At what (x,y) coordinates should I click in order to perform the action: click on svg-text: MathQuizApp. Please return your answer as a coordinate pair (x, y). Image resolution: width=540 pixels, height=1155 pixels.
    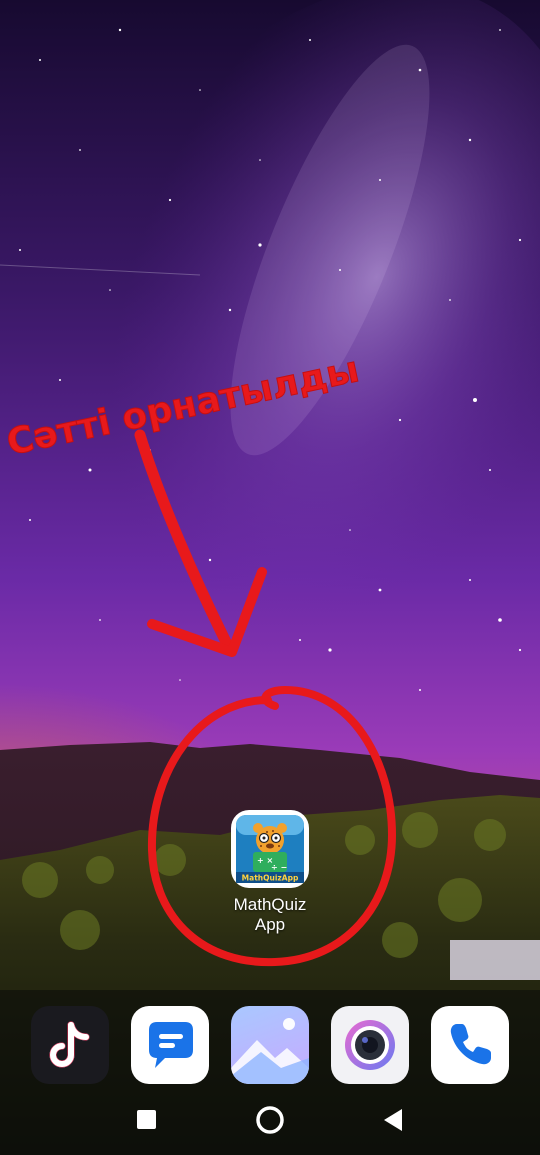
    Looking at the image, I should click on (270, 878).